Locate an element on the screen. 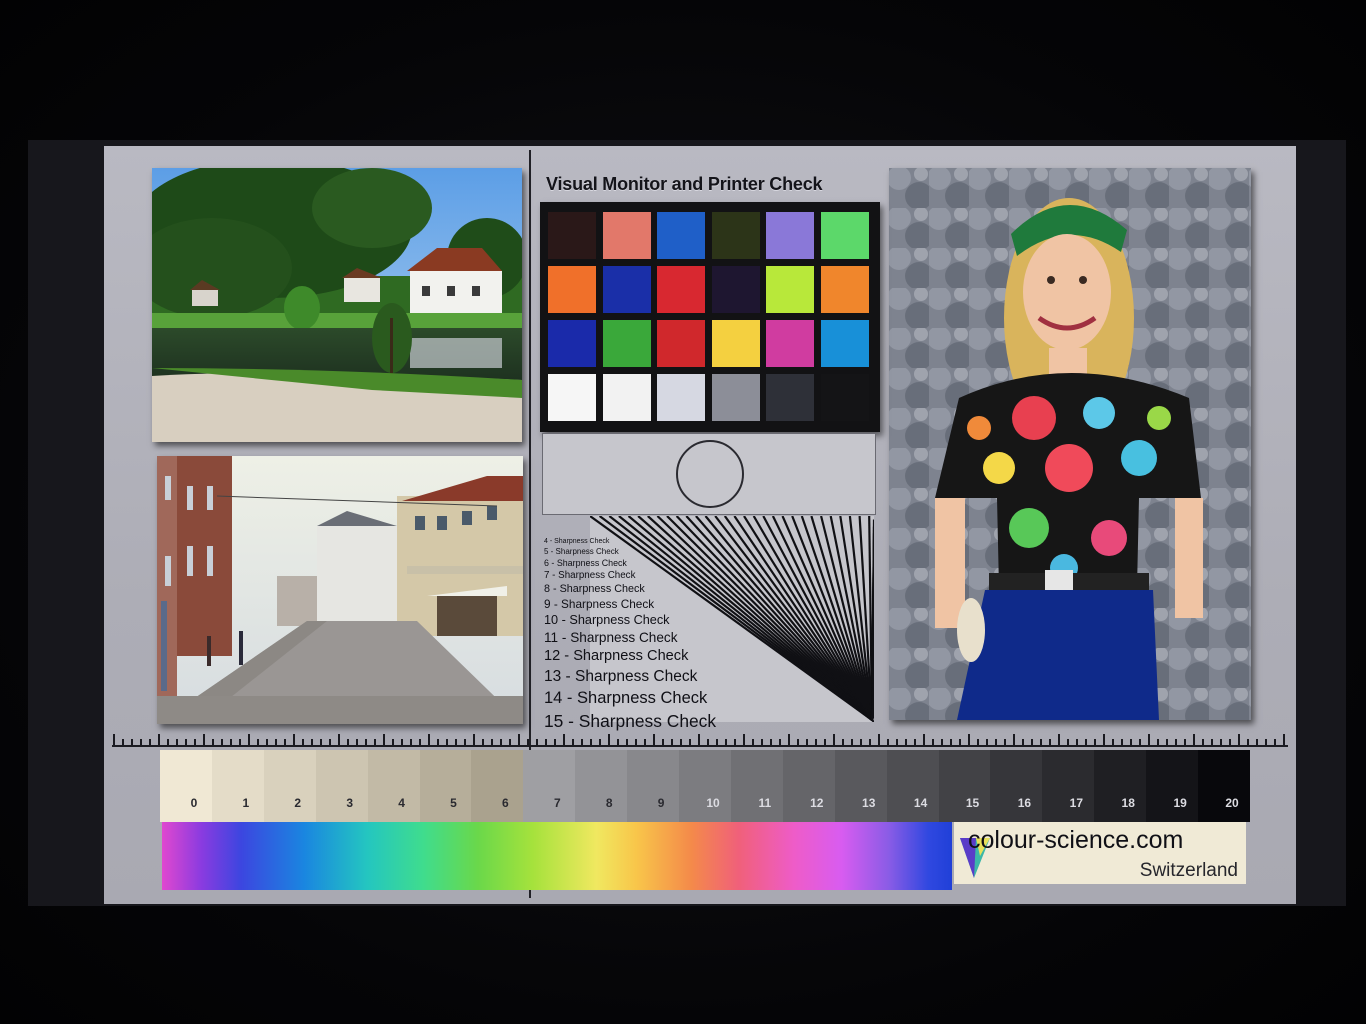 This screenshot has width=1366, height=1024. gray-step-label: 6 is located at coordinates (505, 803).